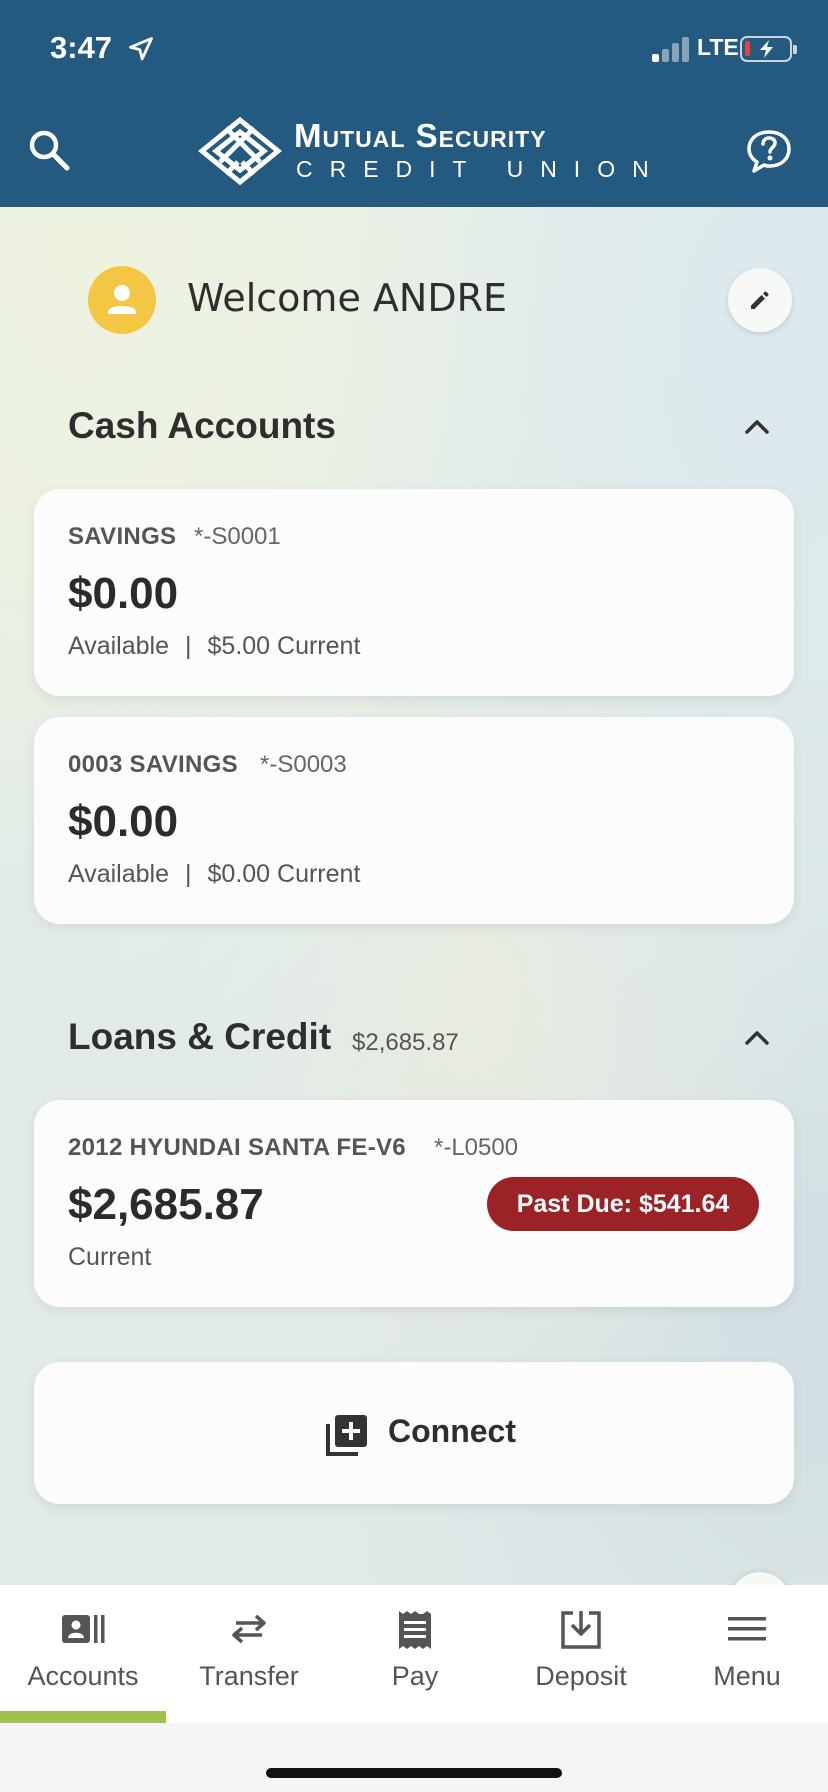 This screenshot has height=1792, width=828. I want to click on brand-logo: Mutual Security CREDIT UNION, so click(423, 150).